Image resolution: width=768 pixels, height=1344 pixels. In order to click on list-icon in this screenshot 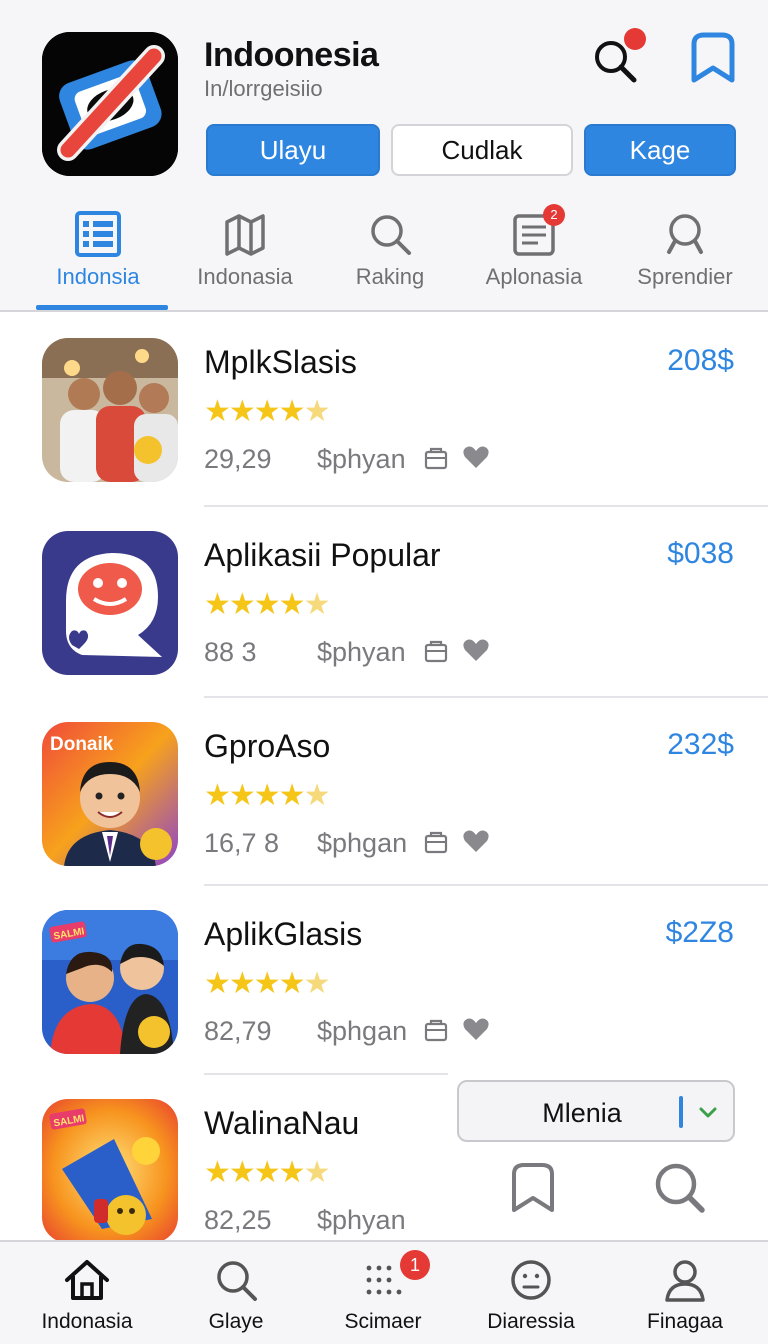, I will do `click(98, 234)`.